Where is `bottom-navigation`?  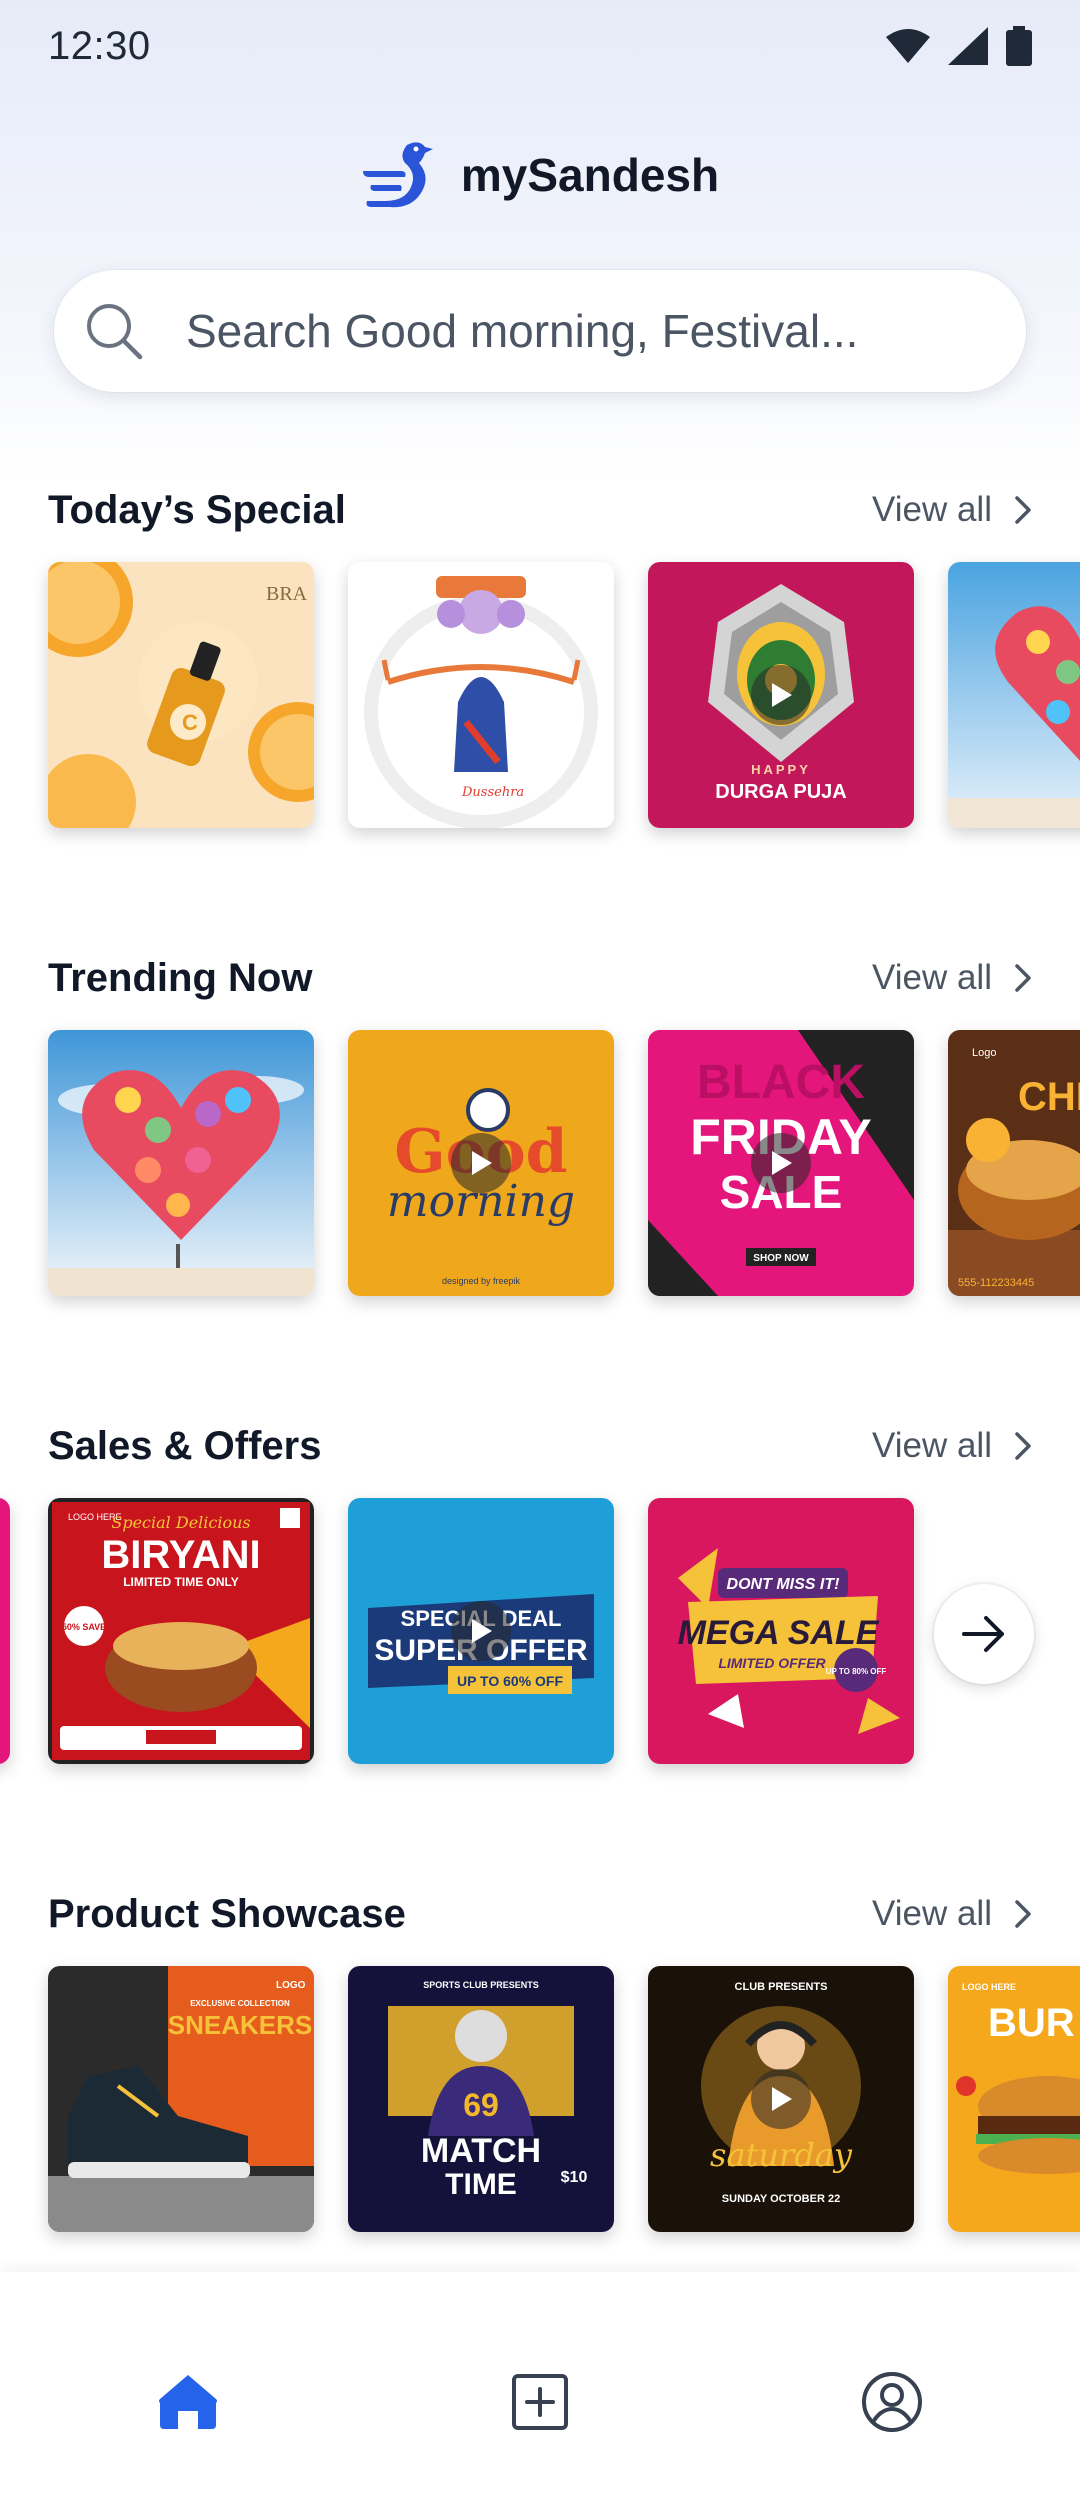
bottom-navigation is located at coordinates (540, 2393).